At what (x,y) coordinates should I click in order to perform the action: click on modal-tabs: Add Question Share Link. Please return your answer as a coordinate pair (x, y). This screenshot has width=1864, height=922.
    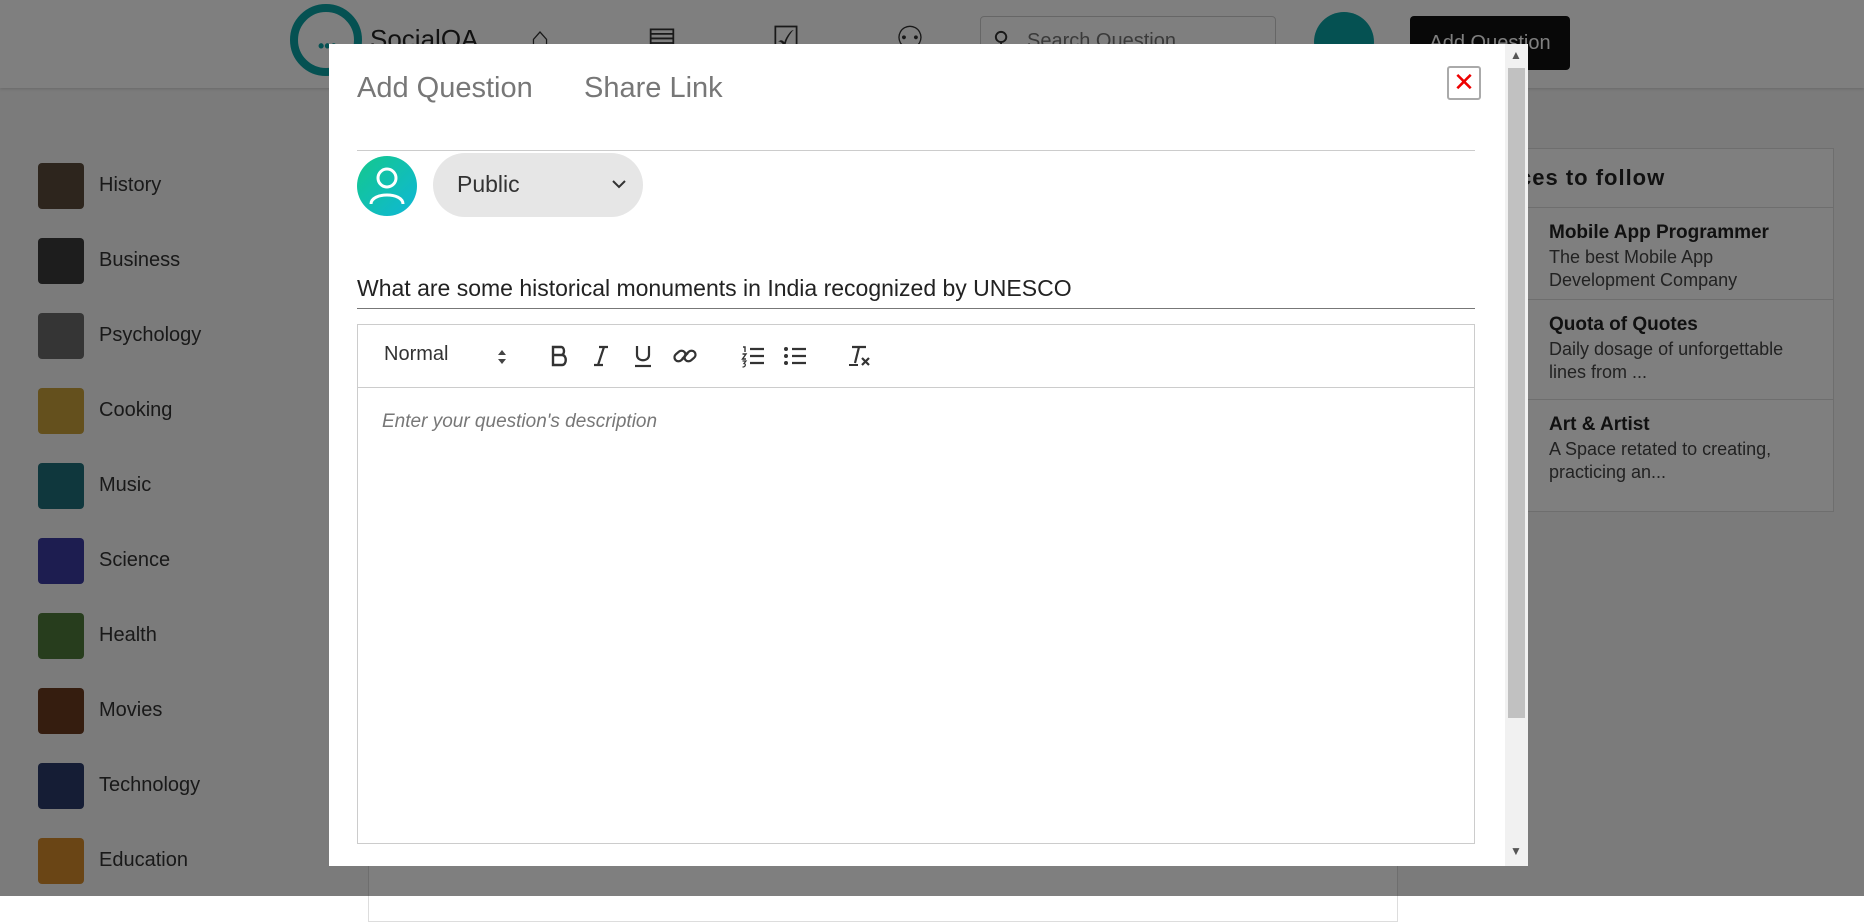
    Looking at the image, I should click on (916, 111).